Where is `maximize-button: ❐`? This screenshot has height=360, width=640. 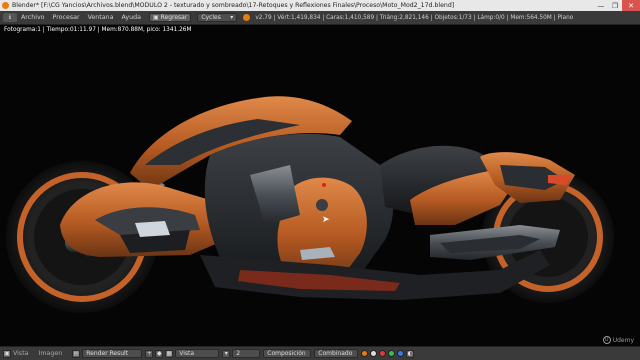 maximize-button: ❐ is located at coordinates (615, 5).